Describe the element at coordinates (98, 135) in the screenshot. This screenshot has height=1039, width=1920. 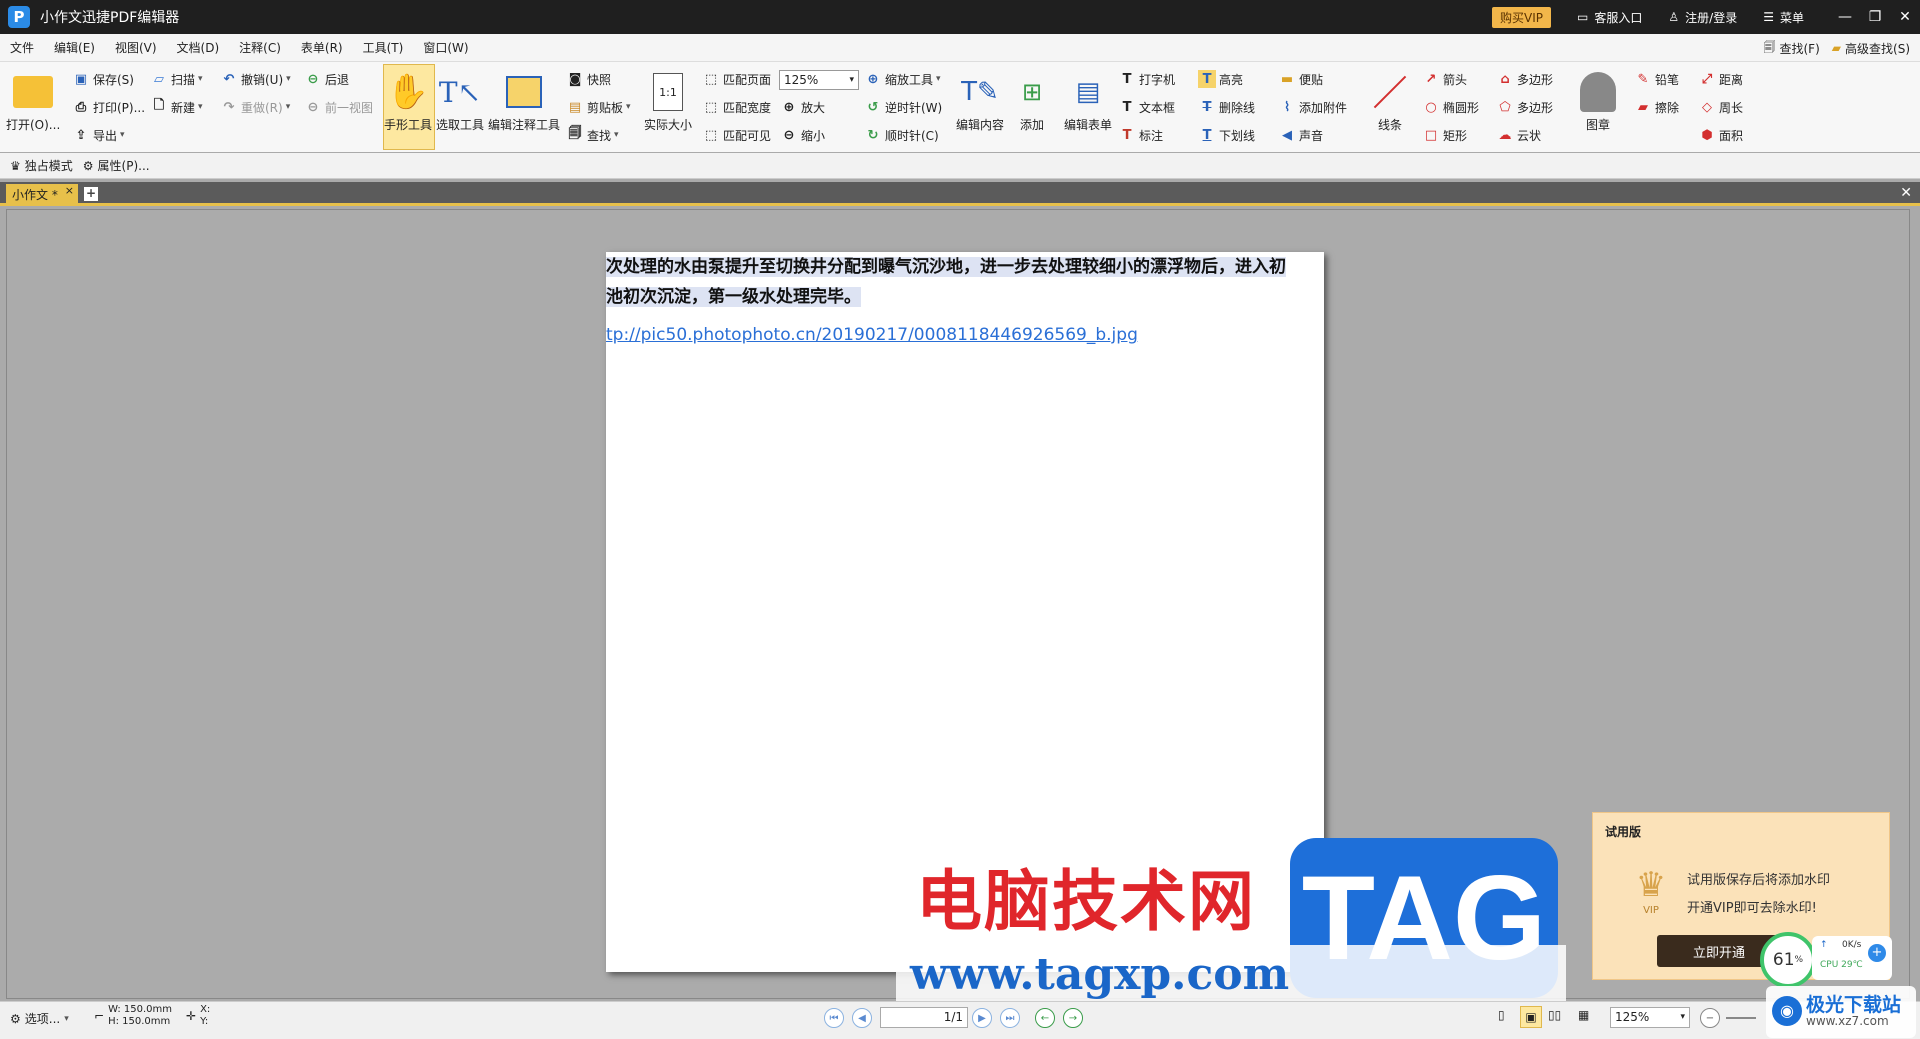
I see `export-button: ⇪ 导出 ▾` at that location.